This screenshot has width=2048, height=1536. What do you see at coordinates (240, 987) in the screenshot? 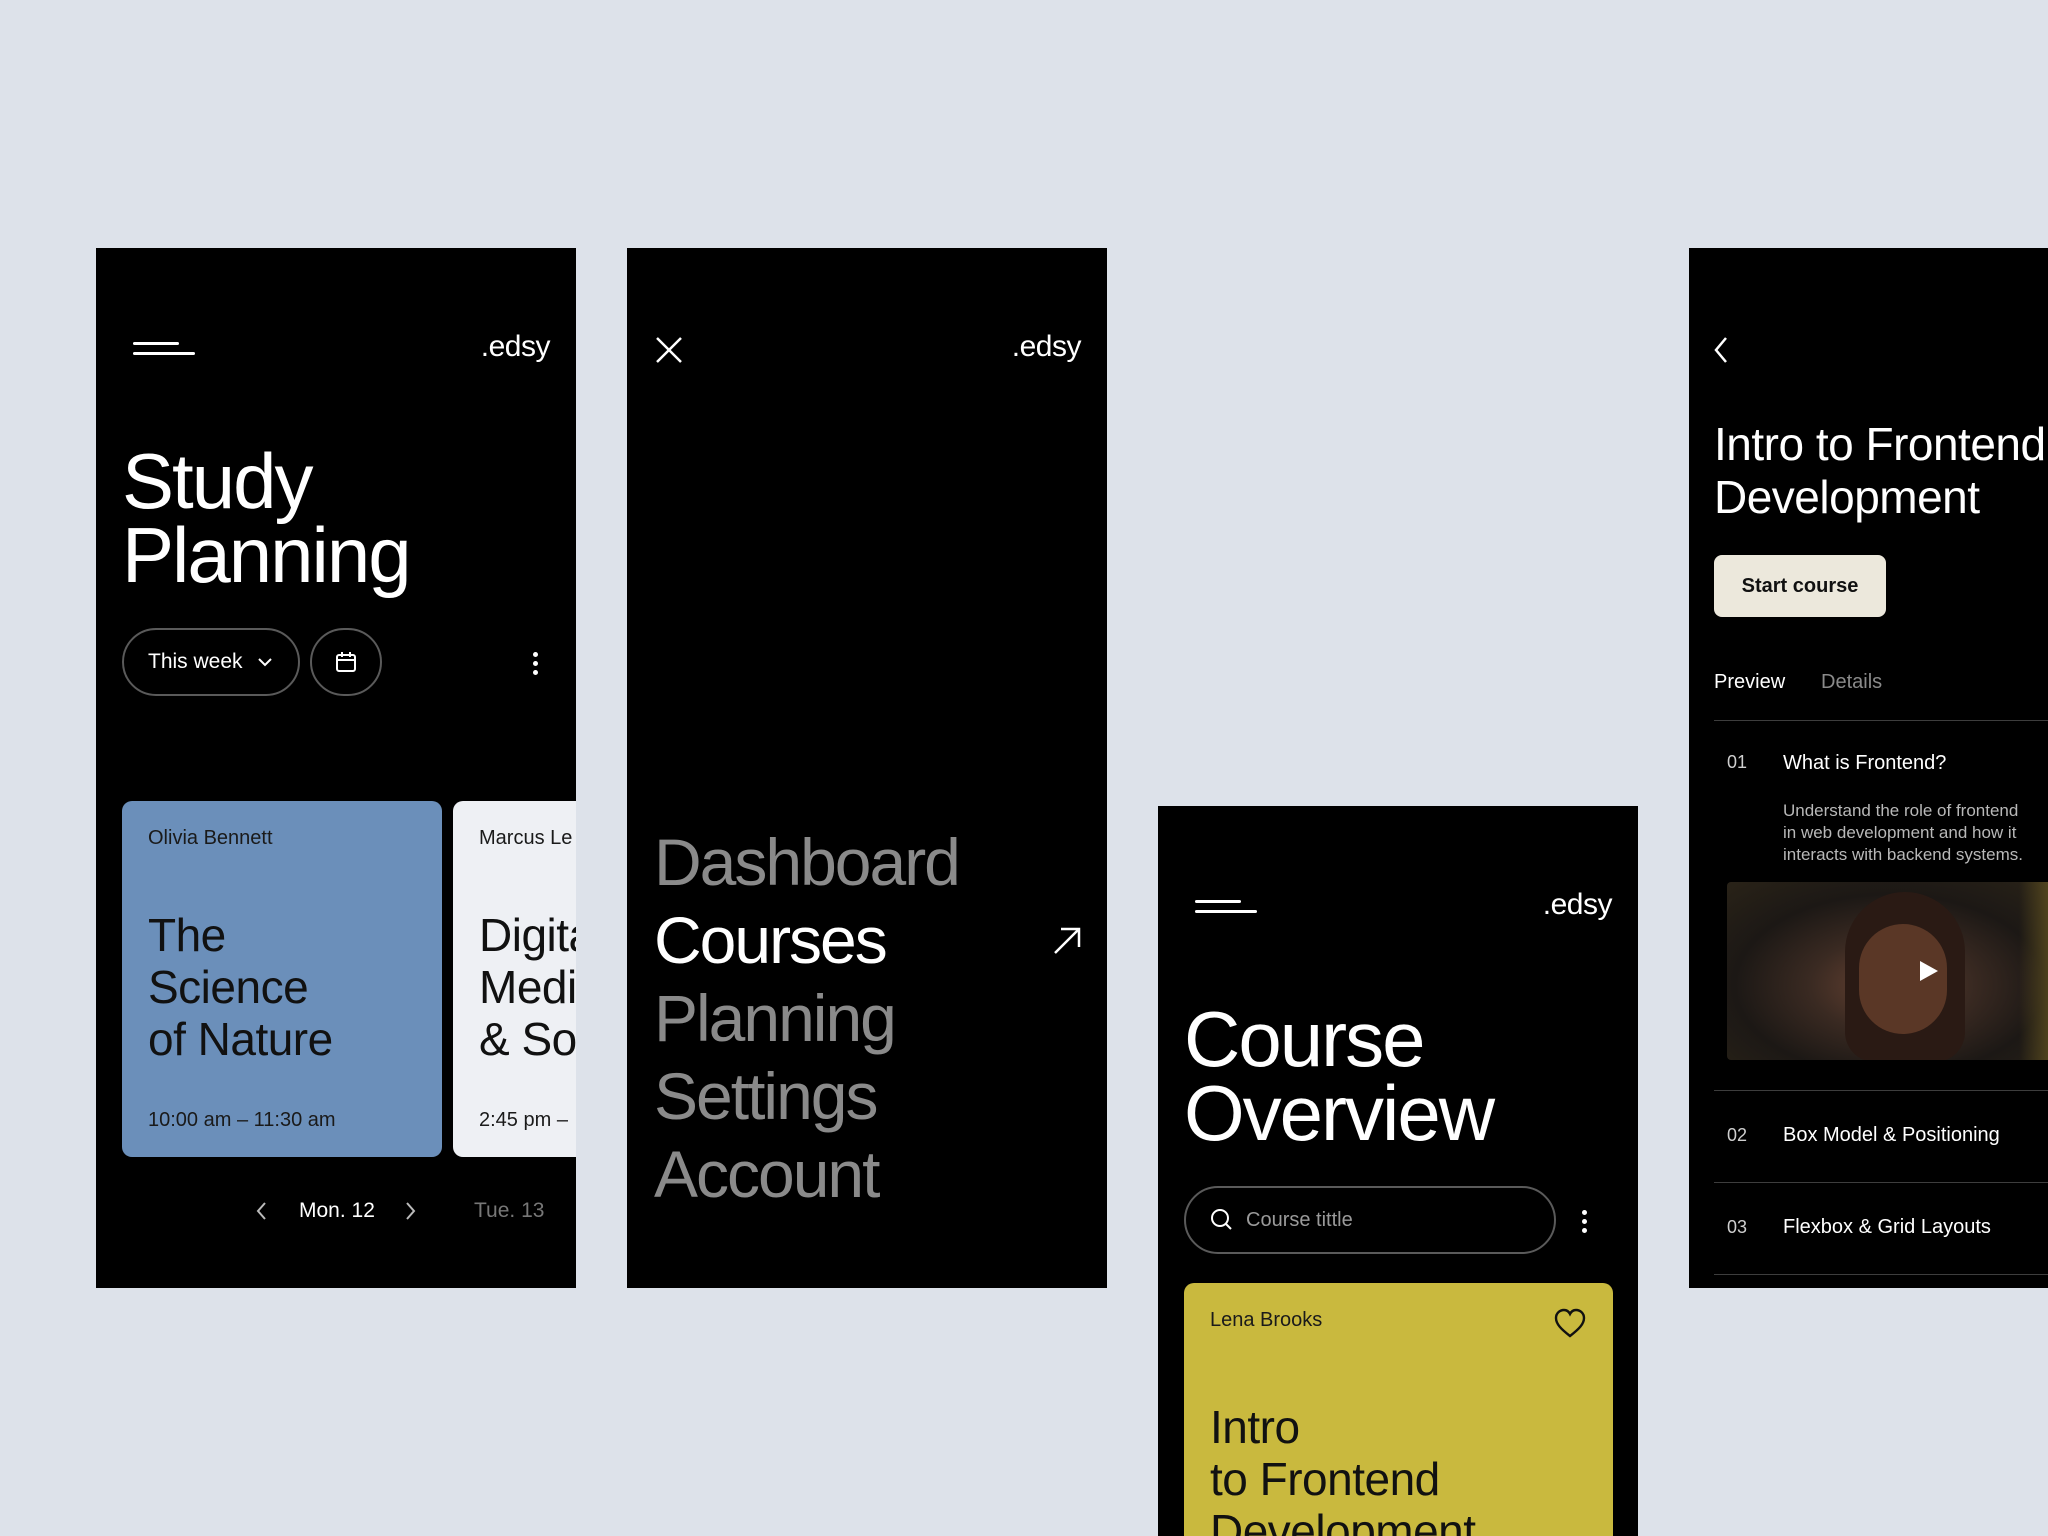
I see `card-title: The Science of Nature` at bounding box center [240, 987].